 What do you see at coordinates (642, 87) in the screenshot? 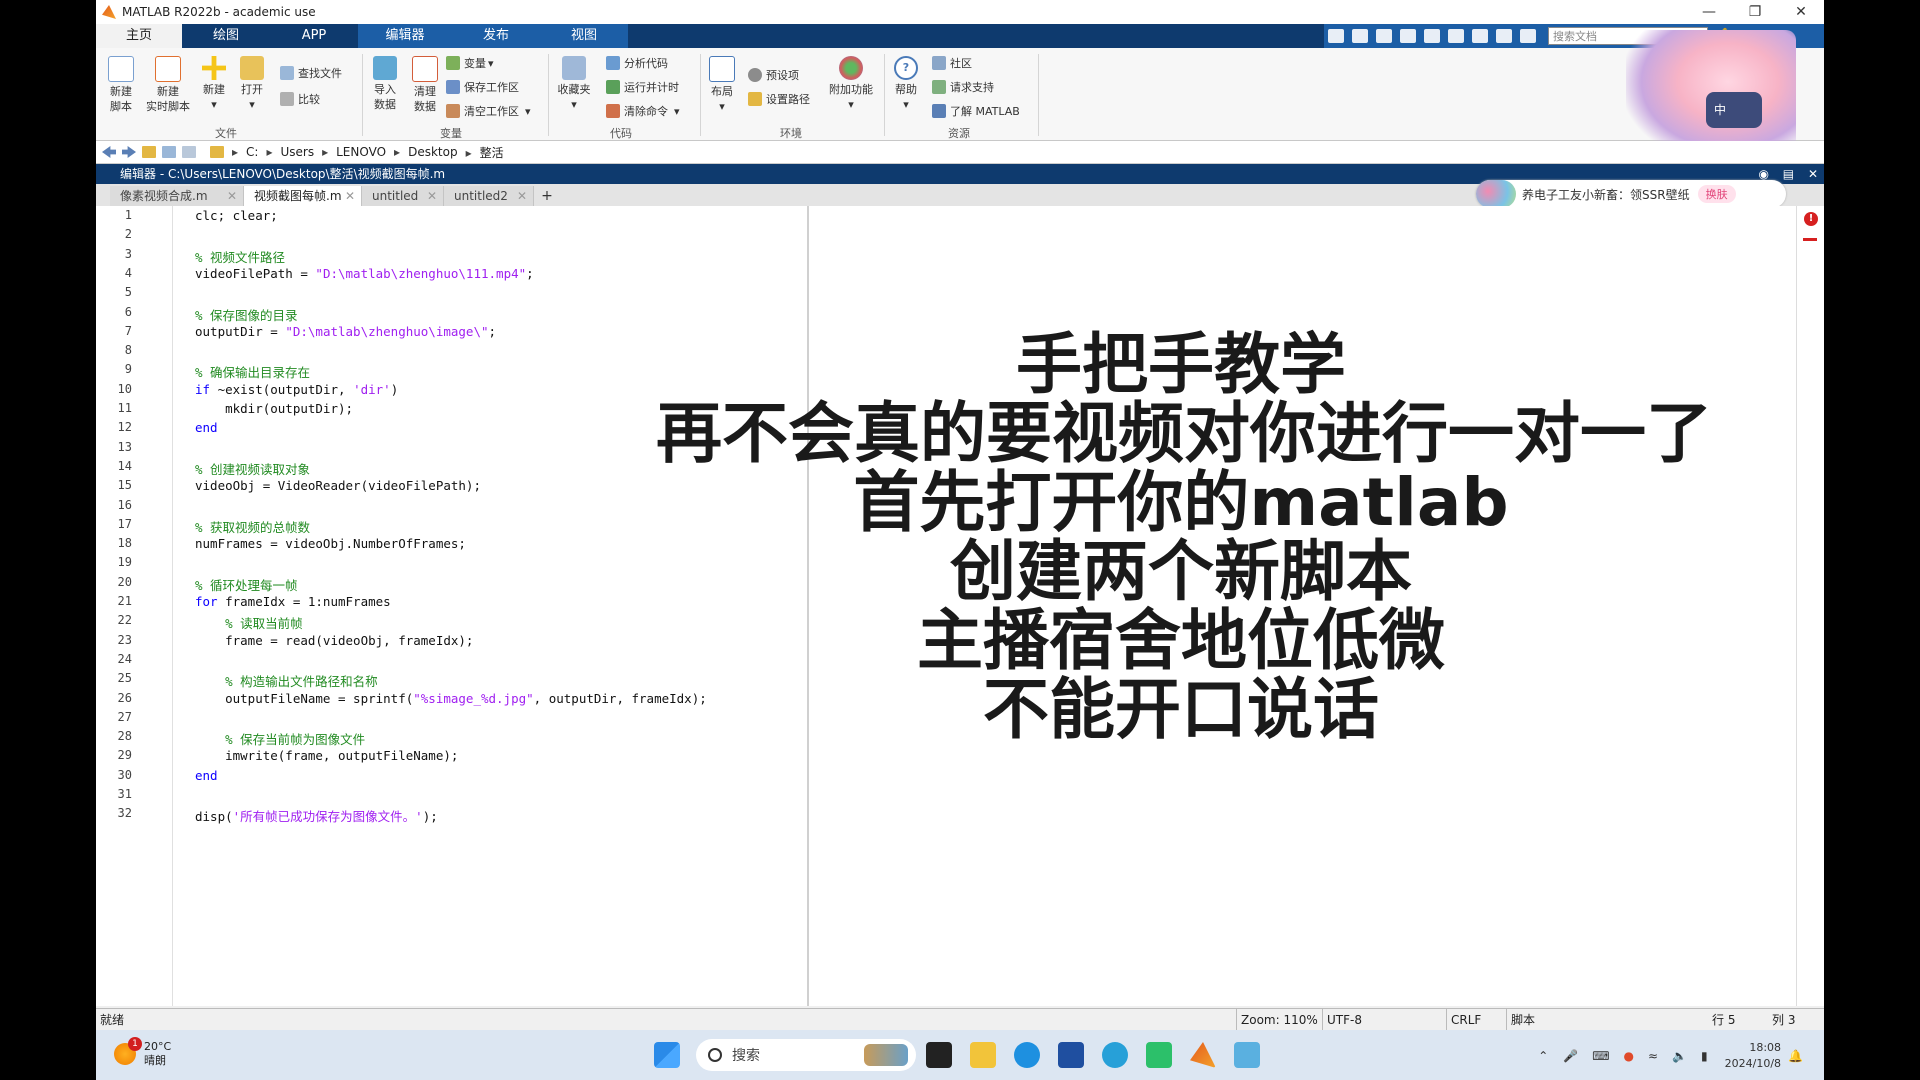
I see `run-and-time-button: 运行并计时` at bounding box center [642, 87].